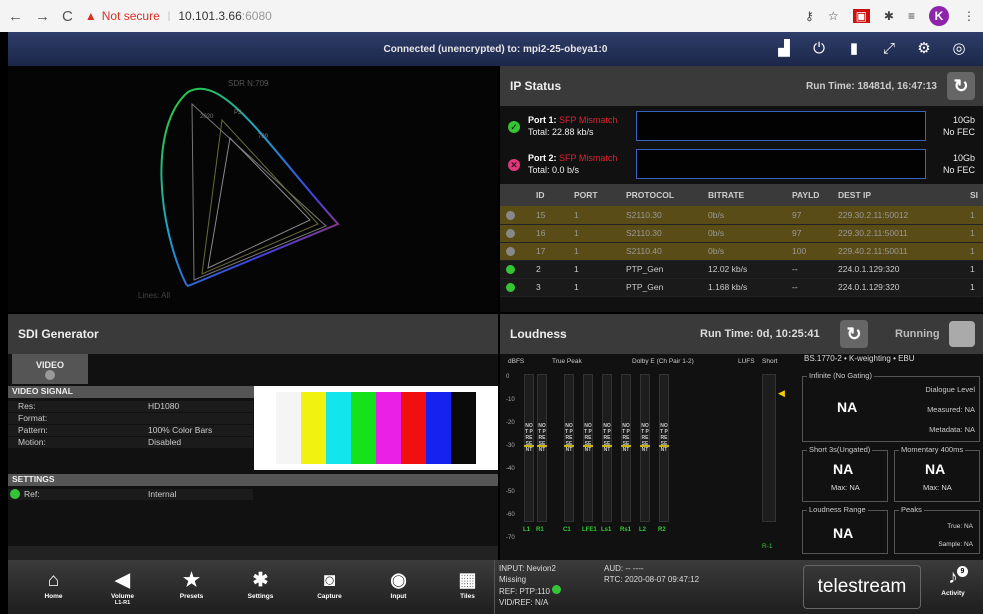  Describe the element at coordinates (527, 568) in the screenshot. I see `input-line: INPUT: Nevion2` at that location.